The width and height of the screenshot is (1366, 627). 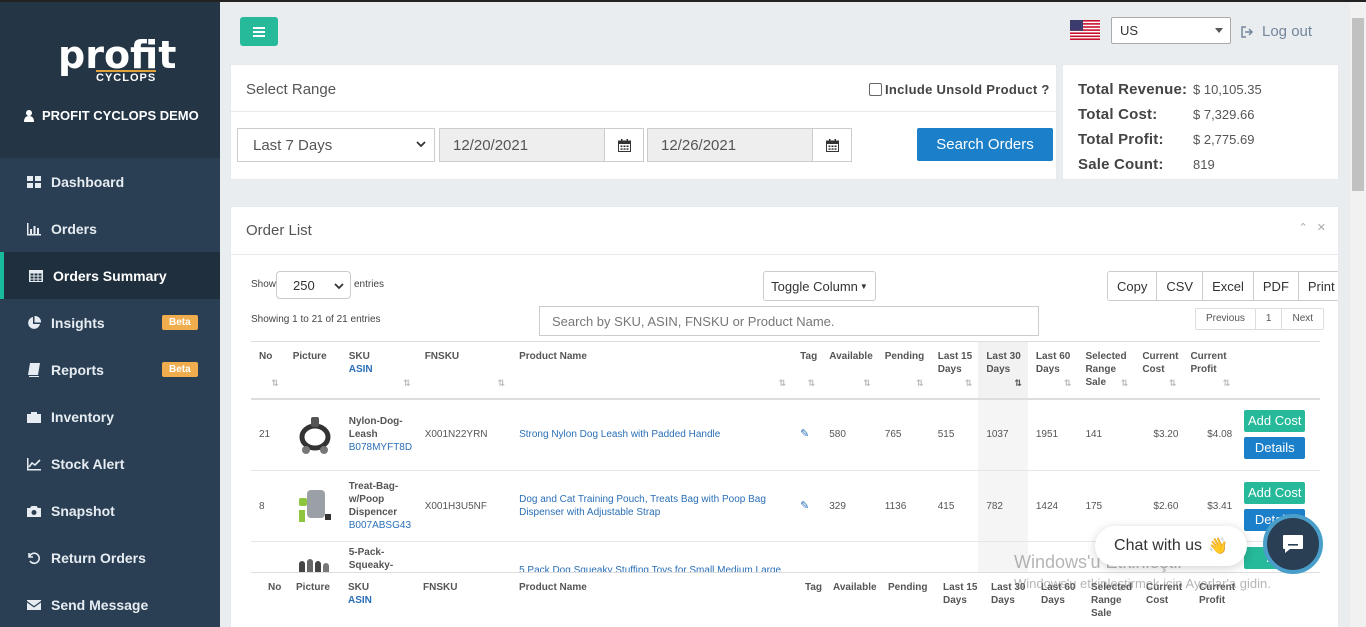 What do you see at coordinates (1278, 434) in the screenshot?
I see `row-actions: Add Cost Details` at bounding box center [1278, 434].